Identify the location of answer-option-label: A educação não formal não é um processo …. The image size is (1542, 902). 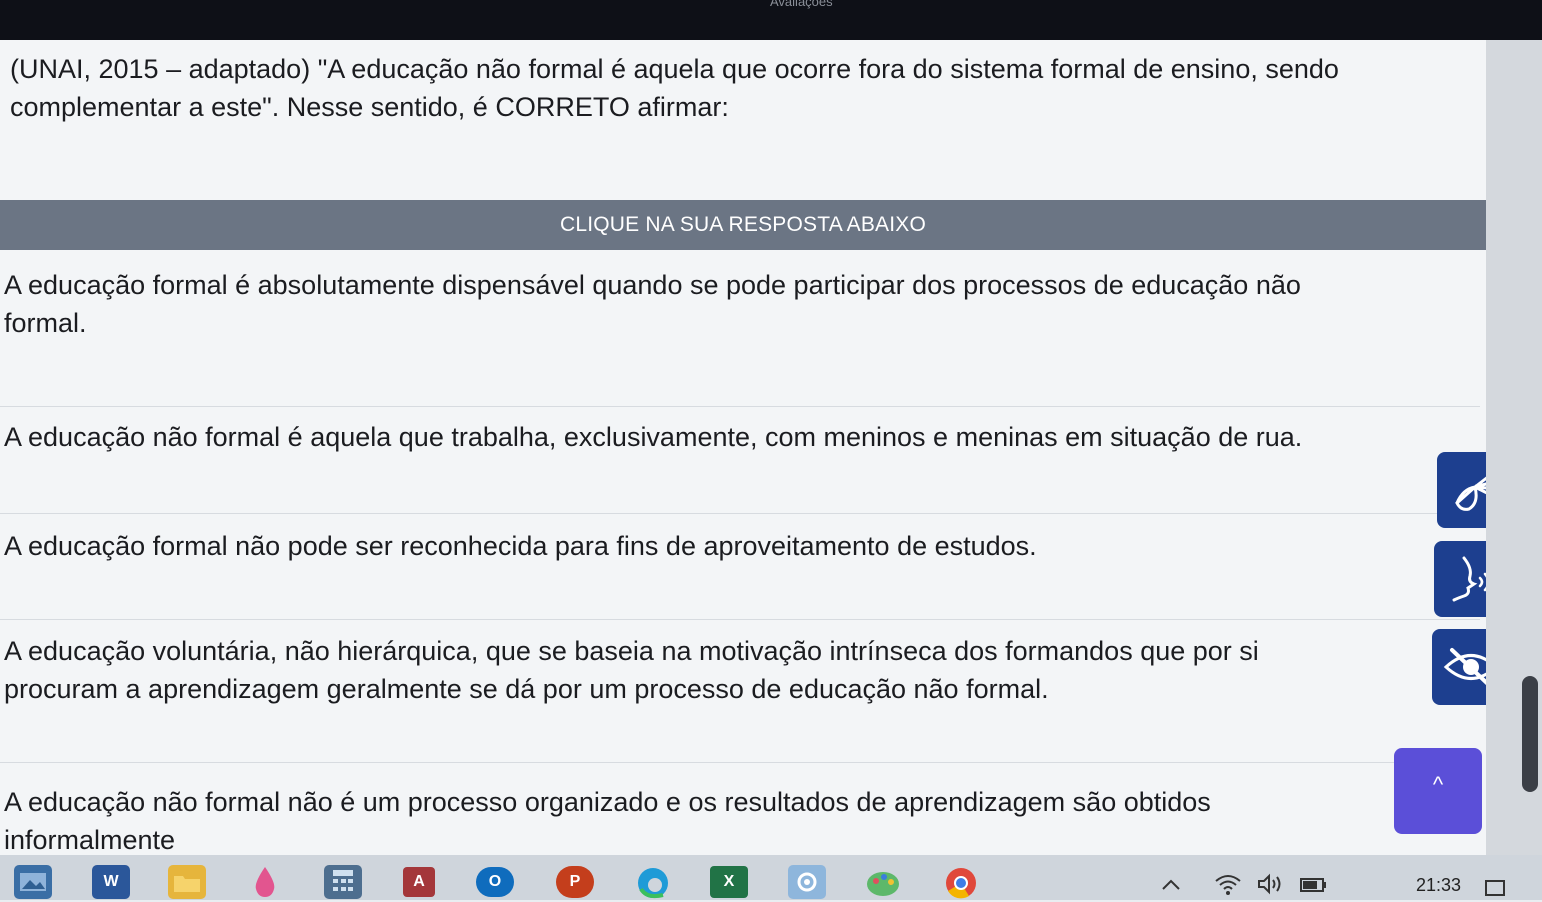
(607, 820).